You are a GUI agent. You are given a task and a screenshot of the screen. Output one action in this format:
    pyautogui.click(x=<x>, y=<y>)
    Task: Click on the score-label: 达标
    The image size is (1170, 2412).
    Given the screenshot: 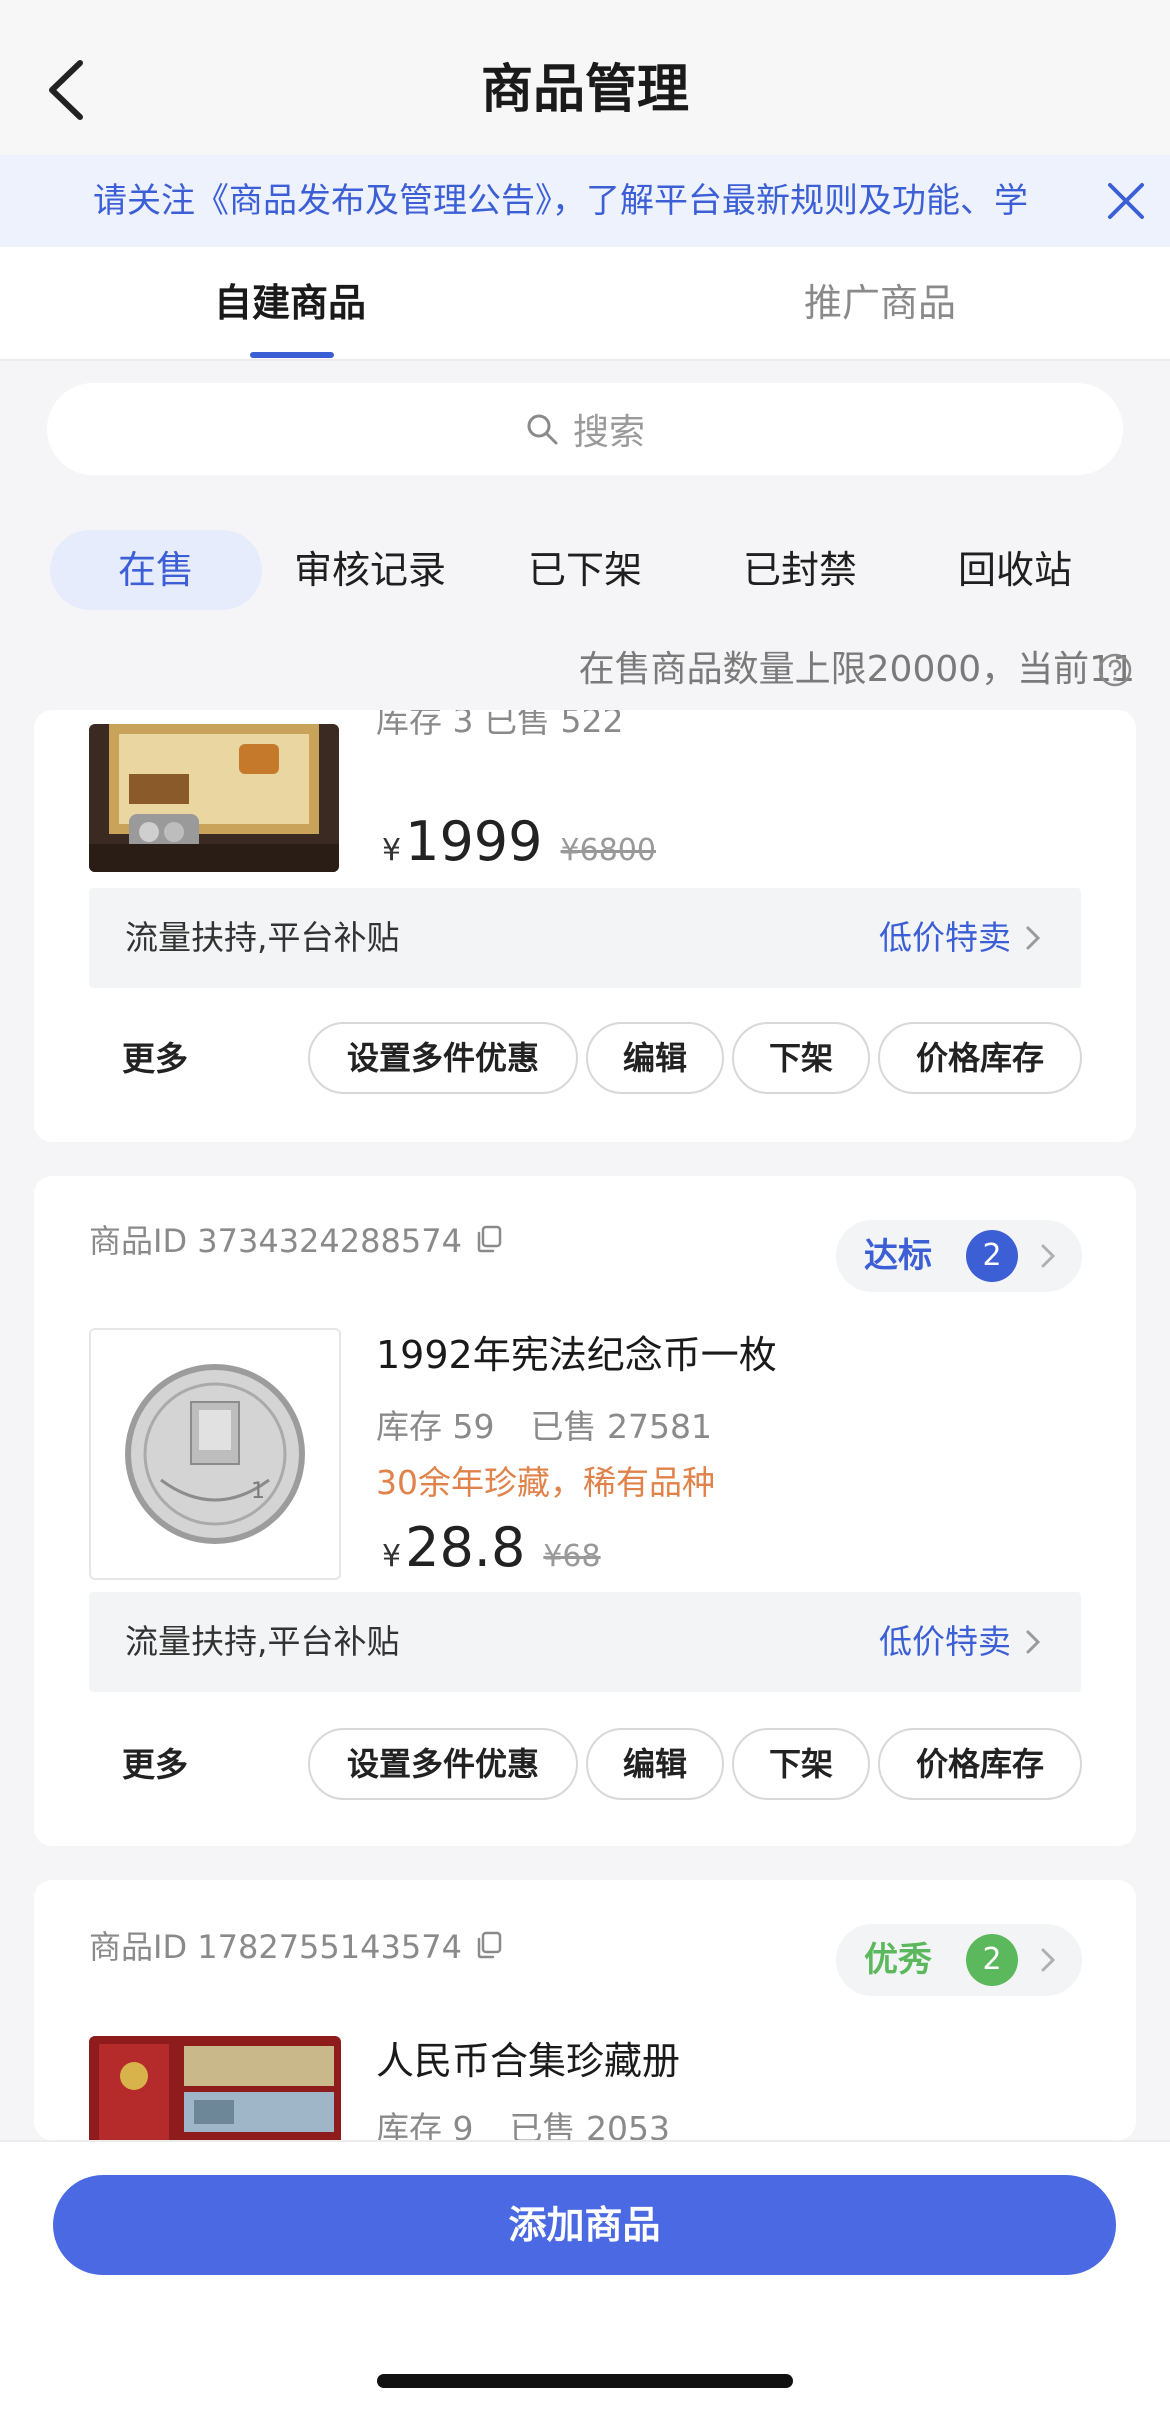 What is the action you would take?
    pyautogui.click(x=898, y=1256)
    